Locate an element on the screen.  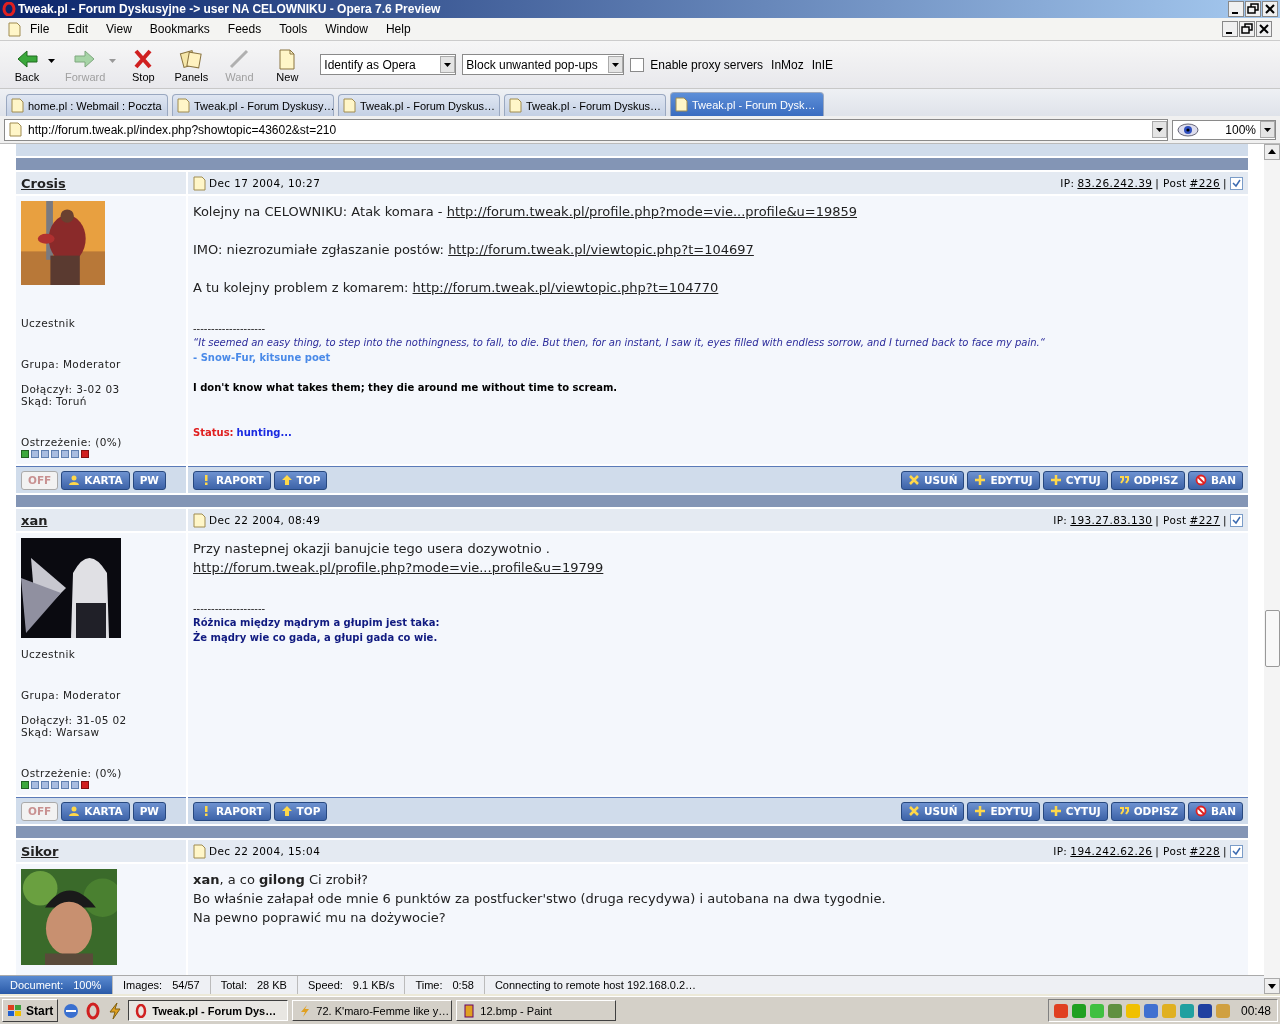
menu-item: Help is located at coordinates (398, 29).